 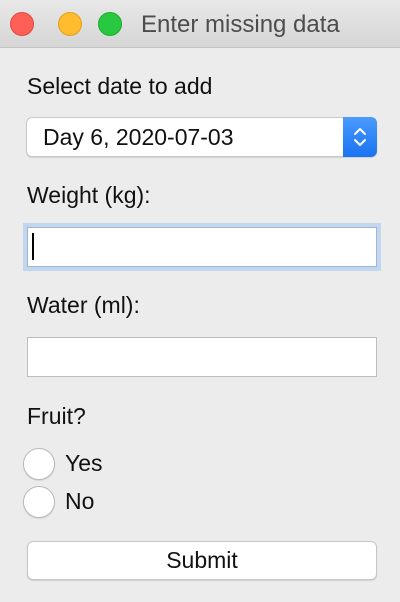 What do you see at coordinates (360, 137) in the screenshot?
I see `chevron-up-down-icon` at bounding box center [360, 137].